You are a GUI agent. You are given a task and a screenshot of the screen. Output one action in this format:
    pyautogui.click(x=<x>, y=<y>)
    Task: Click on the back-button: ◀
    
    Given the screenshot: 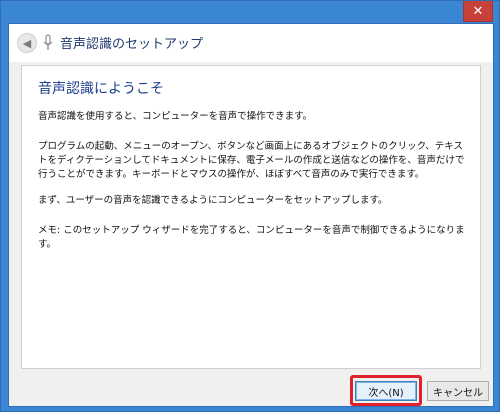 What is the action you would take?
    pyautogui.click(x=27, y=43)
    